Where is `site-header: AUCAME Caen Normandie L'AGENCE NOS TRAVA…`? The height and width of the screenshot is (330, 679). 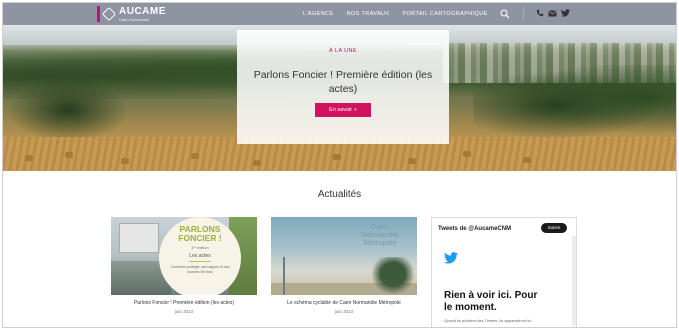
site-header: AUCAME Caen Normandie L'AGENCE NOS TRAVA… is located at coordinates (339, 14).